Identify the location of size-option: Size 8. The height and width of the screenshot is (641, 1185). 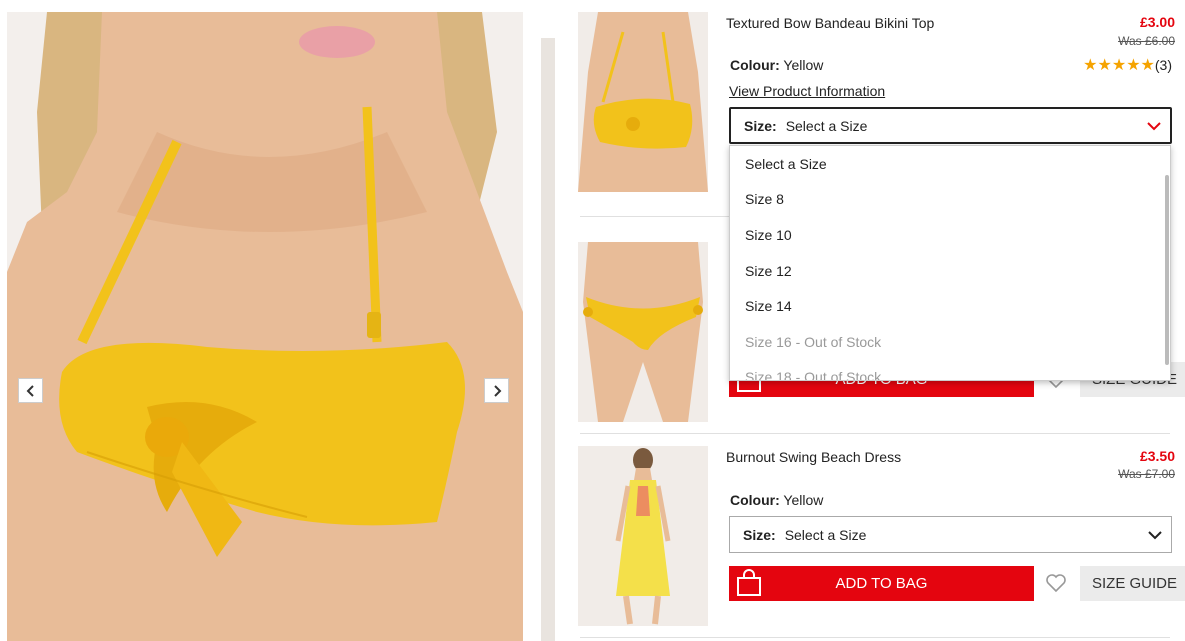
(950, 200).